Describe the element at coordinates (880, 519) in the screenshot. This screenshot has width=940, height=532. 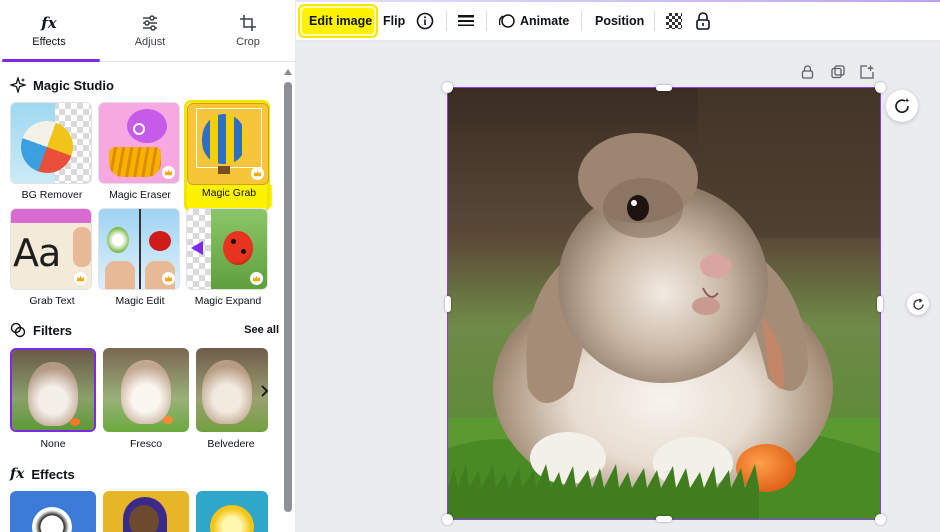
I see `resize-handle-bottom-right` at that location.